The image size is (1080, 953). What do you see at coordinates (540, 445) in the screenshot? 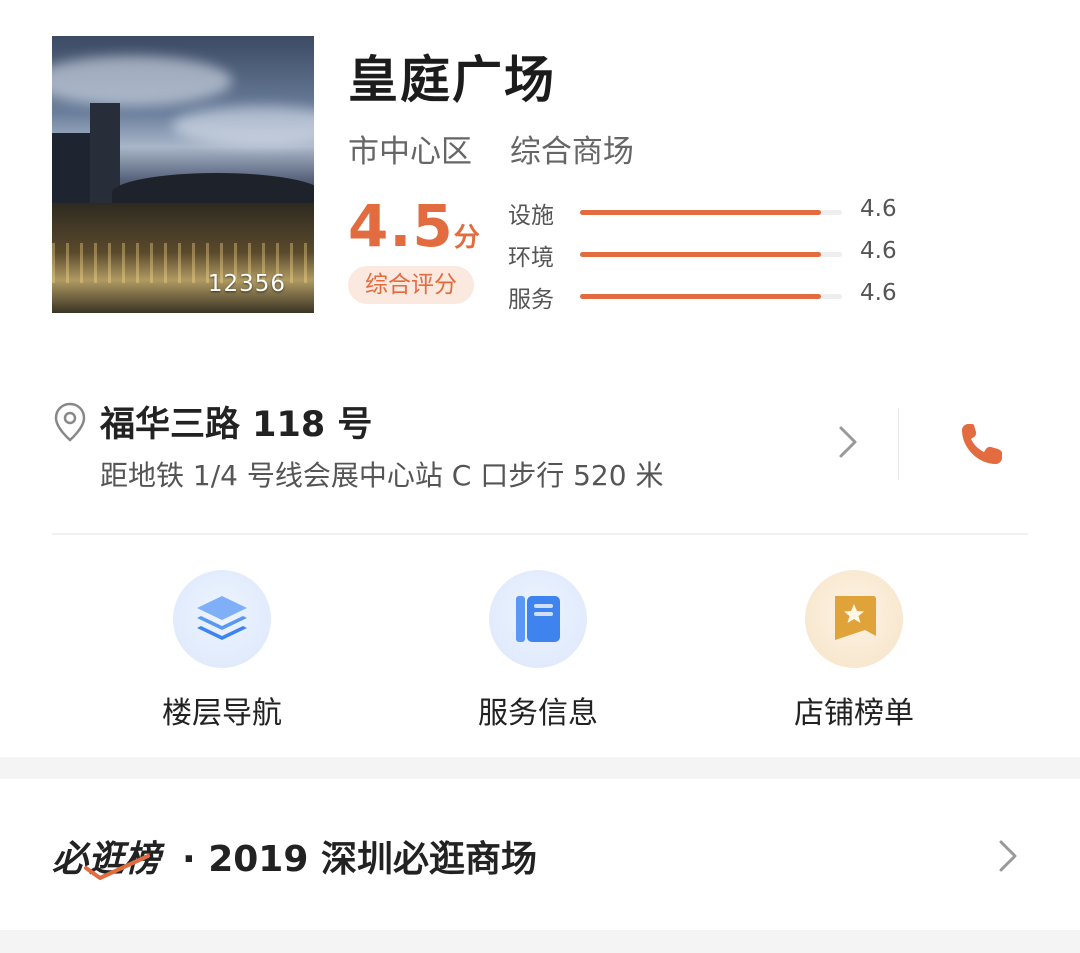
I see `address-row: 福华三路 118 号 距地铁 1/4 号线会展中心站 C 口步行 520 米` at bounding box center [540, 445].